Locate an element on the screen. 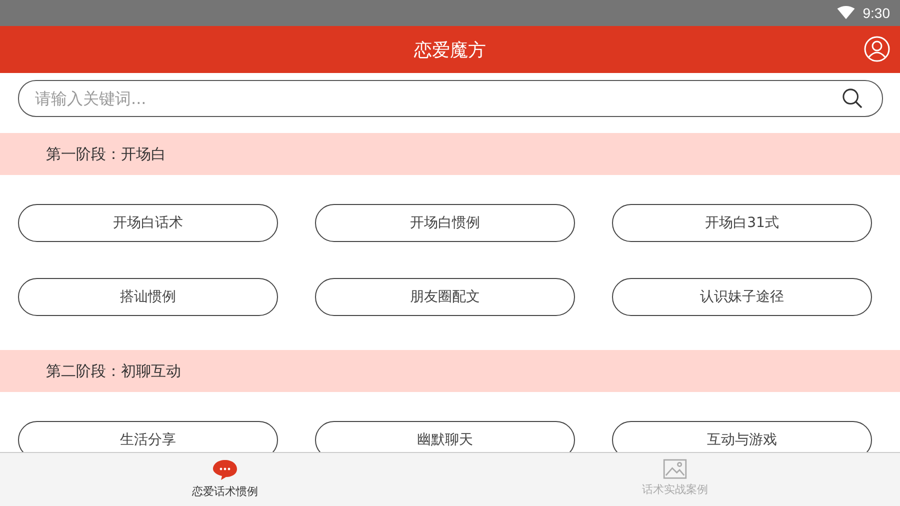 This screenshot has width=900, height=506. category-button: 互动与游戏 is located at coordinates (742, 436).